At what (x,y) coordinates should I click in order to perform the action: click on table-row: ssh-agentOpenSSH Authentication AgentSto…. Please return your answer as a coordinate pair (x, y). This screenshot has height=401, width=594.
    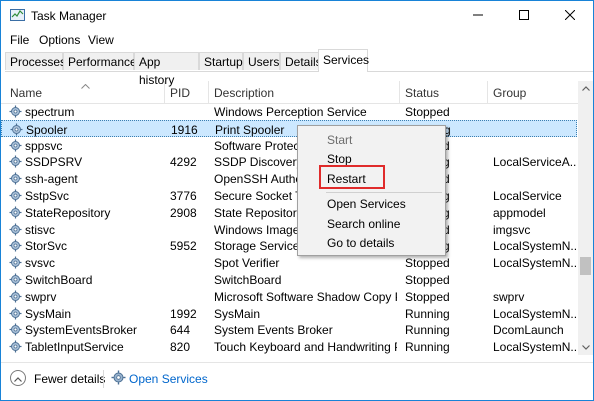
    Looking at the image, I should click on (289, 178).